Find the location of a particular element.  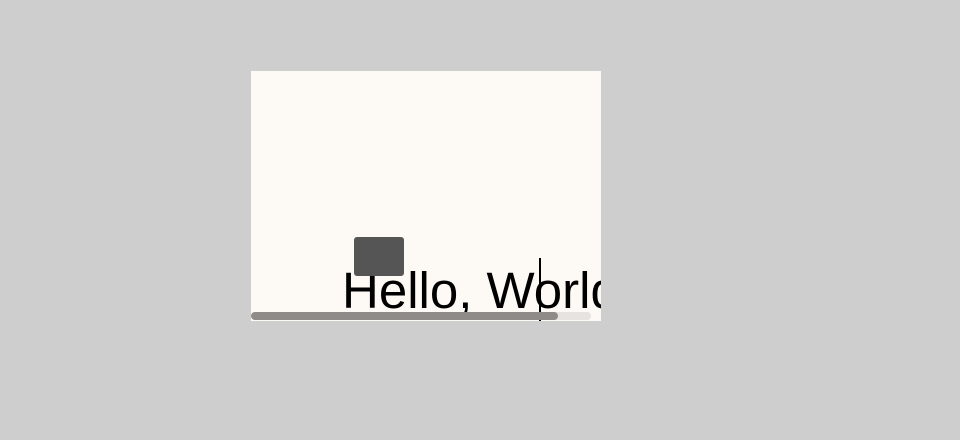

horizontal-scrollbar is located at coordinates (421, 316).